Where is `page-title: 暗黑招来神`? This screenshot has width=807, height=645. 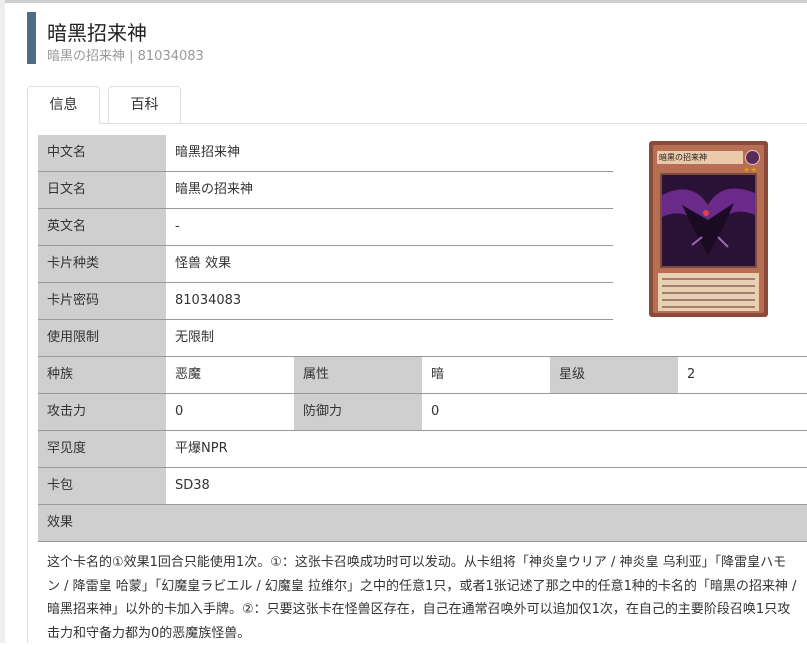 page-title: 暗黑招来神 is located at coordinates (97, 33).